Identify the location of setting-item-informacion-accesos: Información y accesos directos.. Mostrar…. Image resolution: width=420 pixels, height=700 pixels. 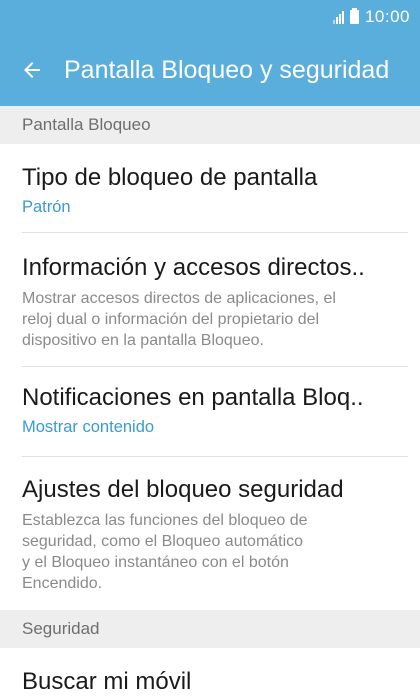
(210, 302).